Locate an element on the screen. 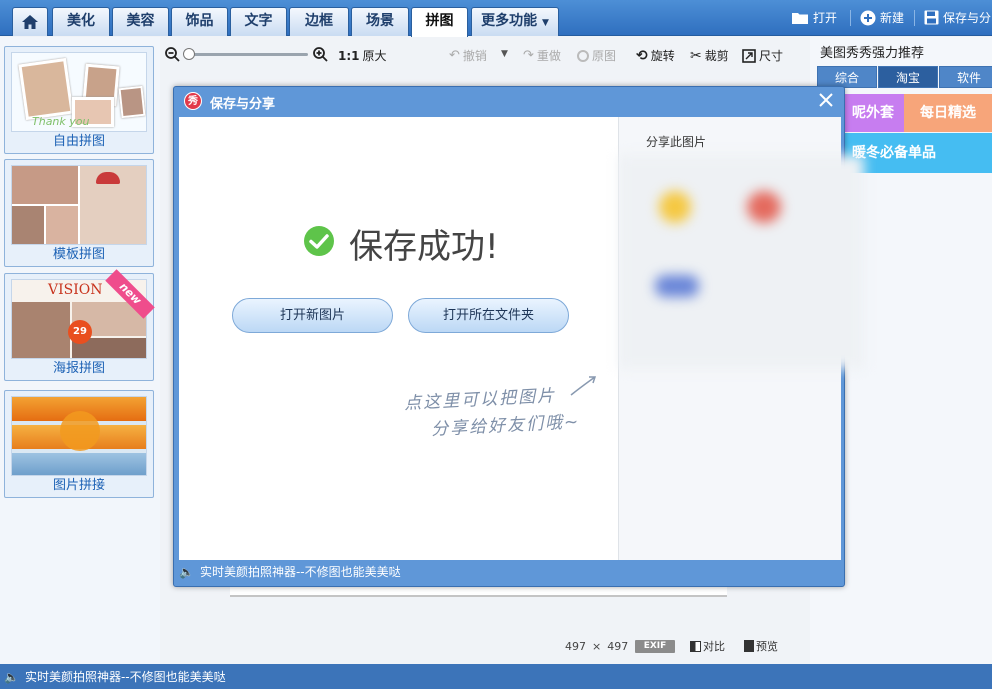 The width and height of the screenshot is (992, 689). scissors-icon: ✂ is located at coordinates (696, 55).